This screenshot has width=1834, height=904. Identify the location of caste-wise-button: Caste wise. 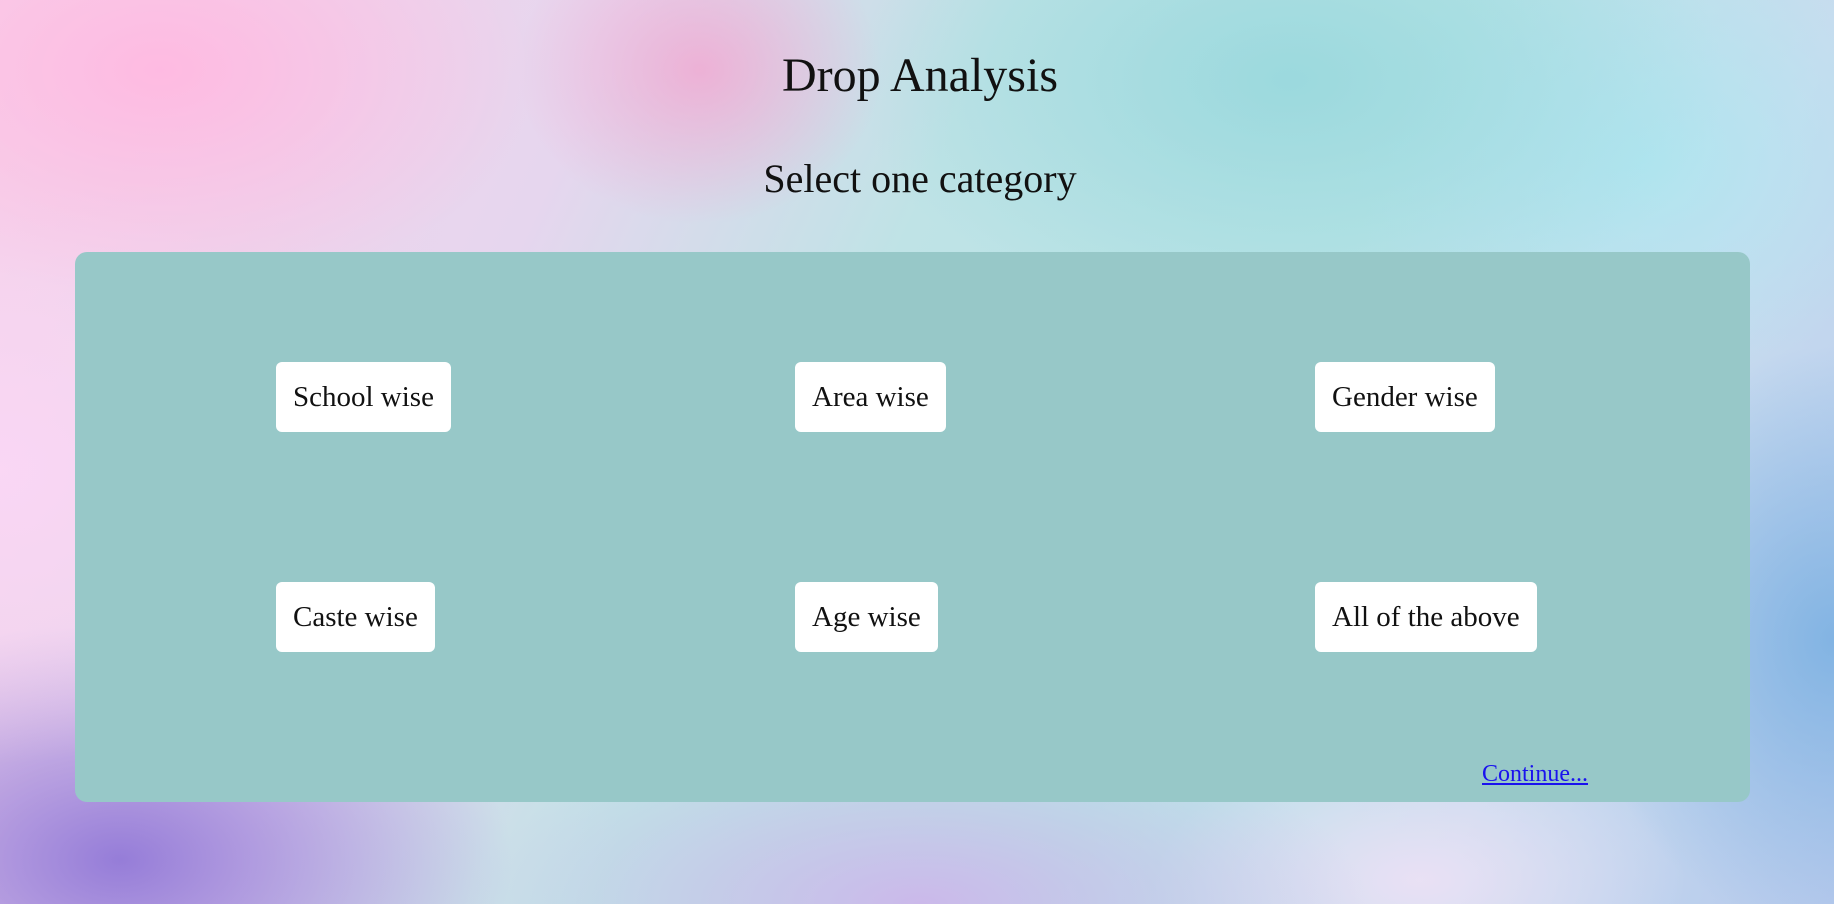
(355, 617).